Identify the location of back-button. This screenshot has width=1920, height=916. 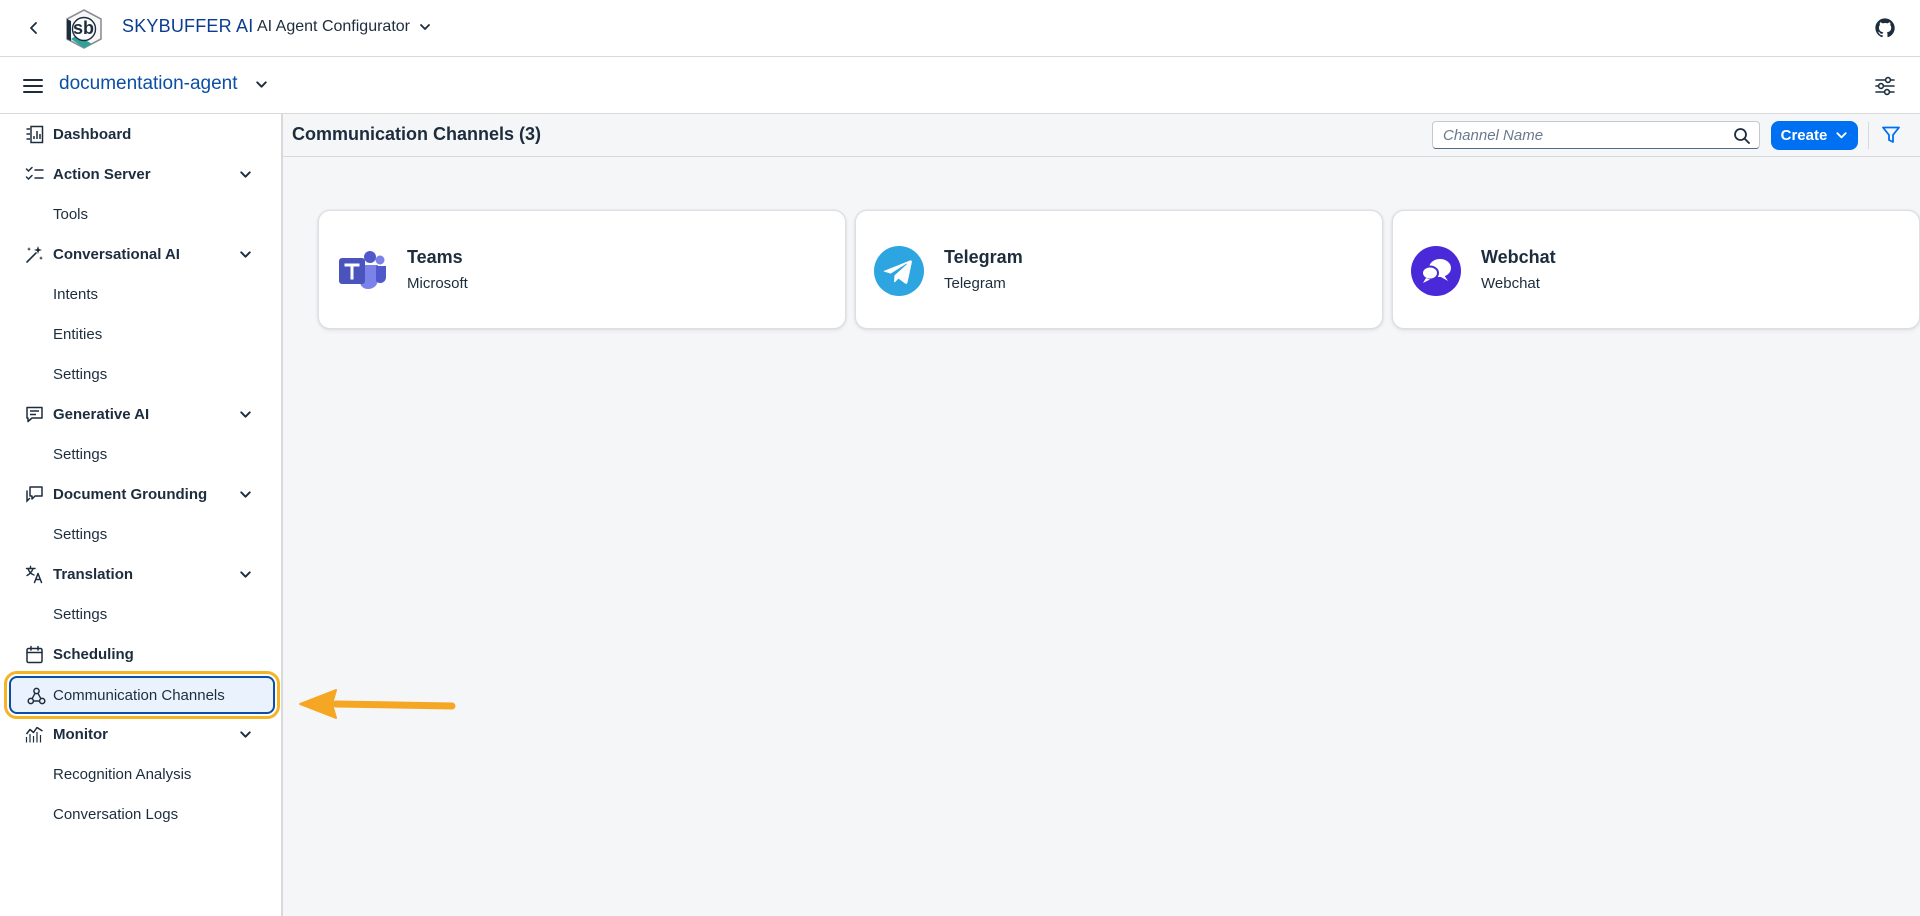
(34, 28).